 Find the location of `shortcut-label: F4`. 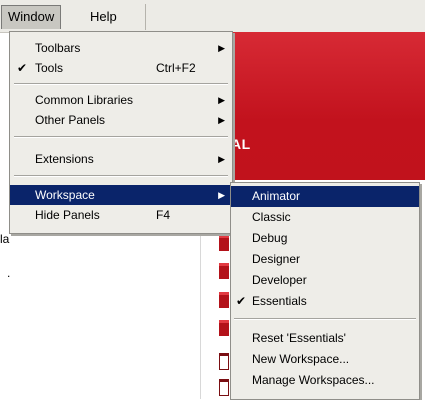

shortcut-label: F4 is located at coordinates (163, 215).